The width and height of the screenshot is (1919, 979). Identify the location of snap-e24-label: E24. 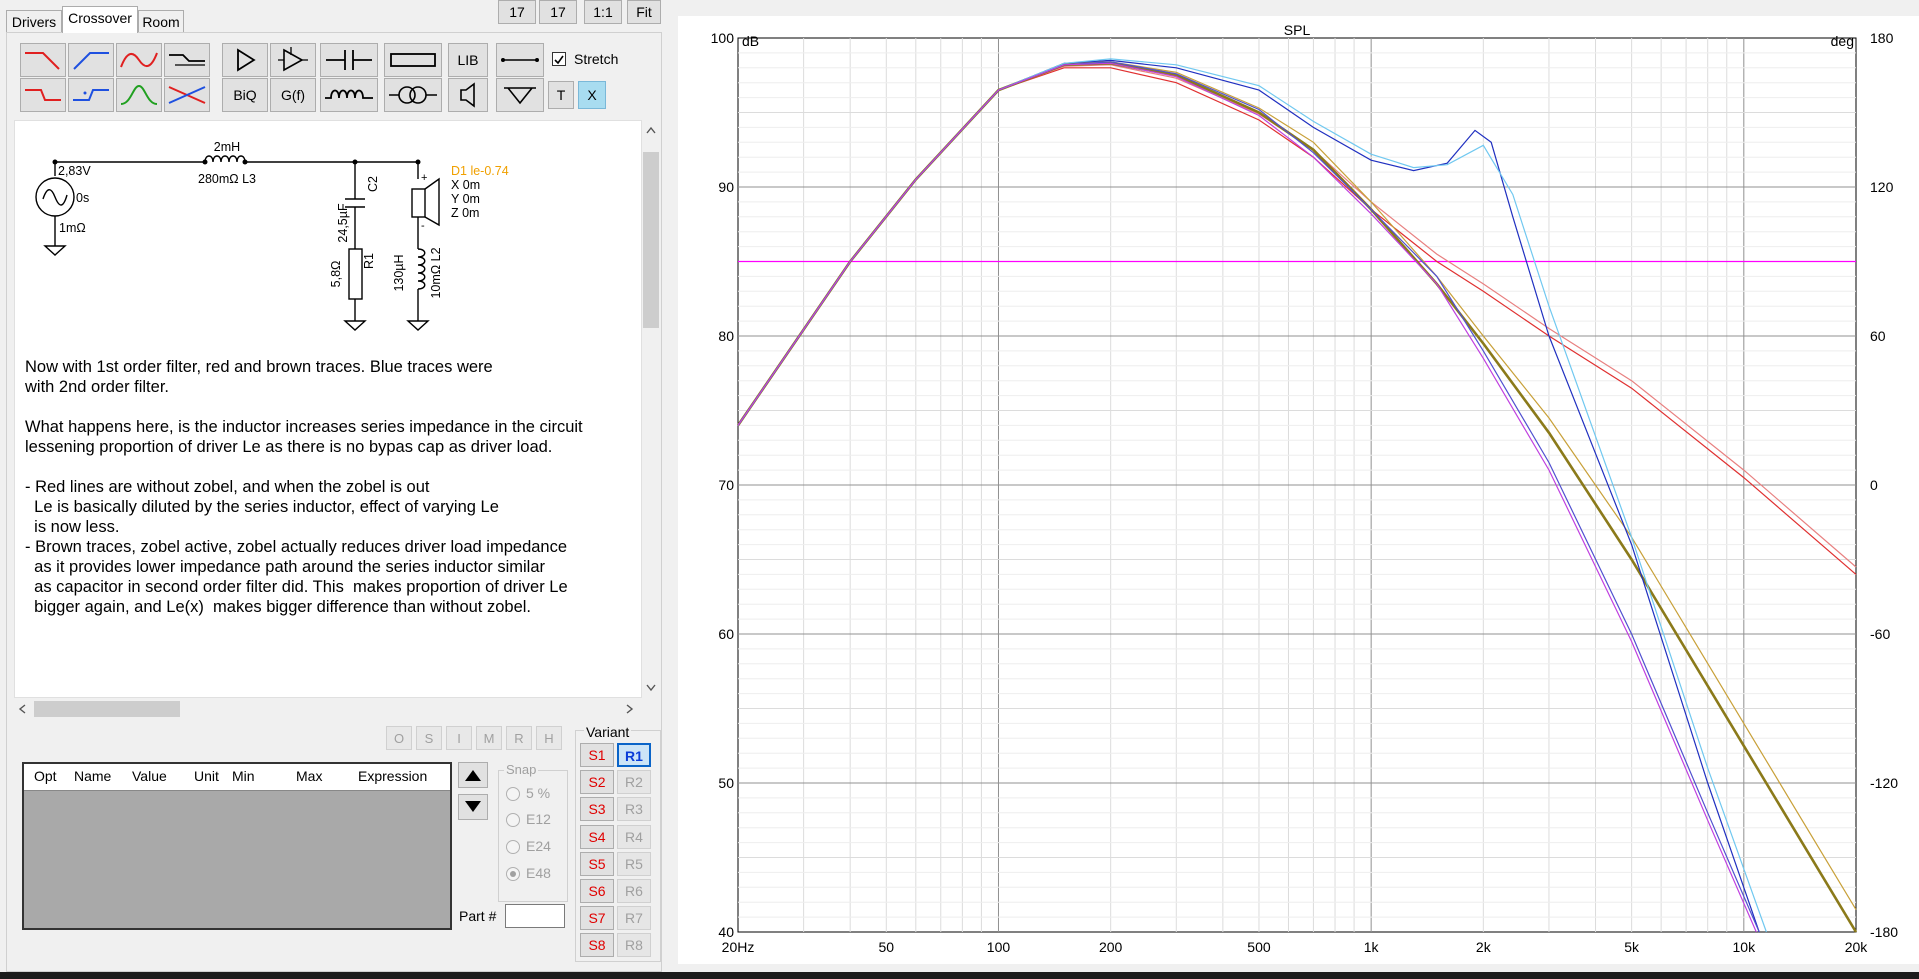
(538, 846).